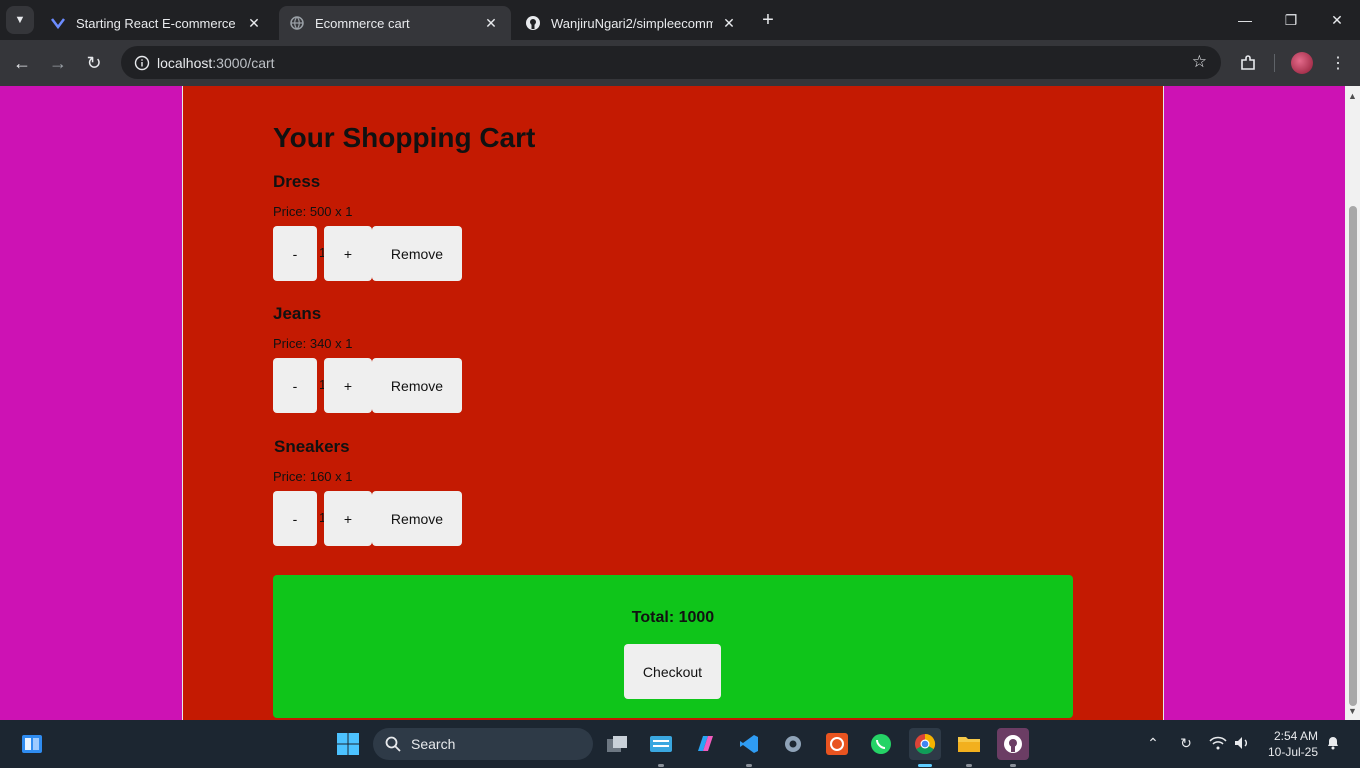  I want to click on cart-summary: Total: 1000 Checkout, so click(673, 646).